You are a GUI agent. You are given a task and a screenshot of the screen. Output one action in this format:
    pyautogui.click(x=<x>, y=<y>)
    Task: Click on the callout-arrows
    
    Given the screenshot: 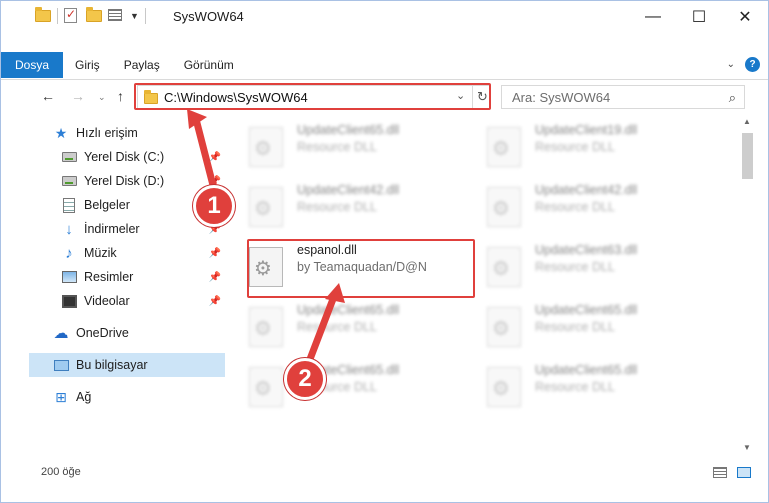 What is the action you would take?
    pyautogui.click(x=266, y=240)
    